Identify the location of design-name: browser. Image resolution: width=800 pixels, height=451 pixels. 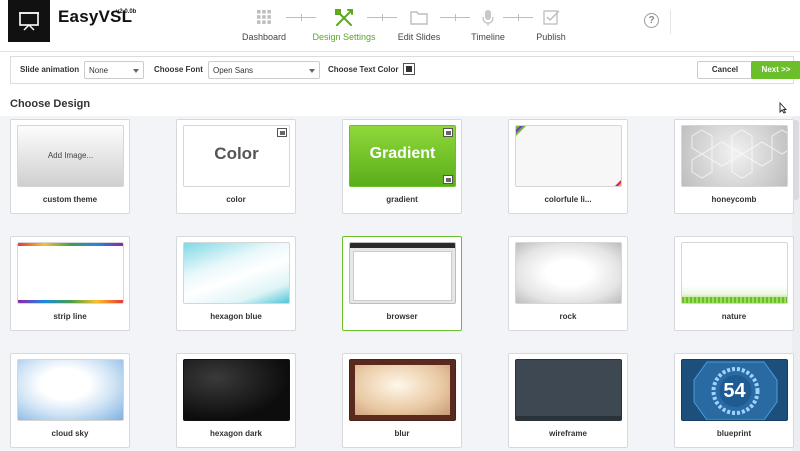
(402, 316).